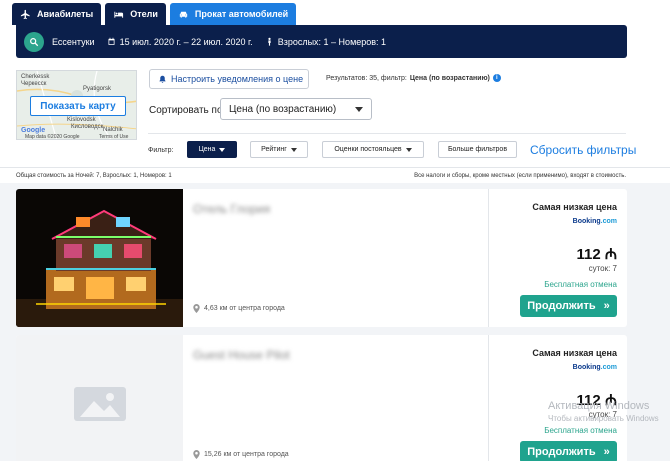 The image size is (670, 461). What do you see at coordinates (162, 79) in the screenshot?
I see `bell-icon` at bounding box center [162, 79].